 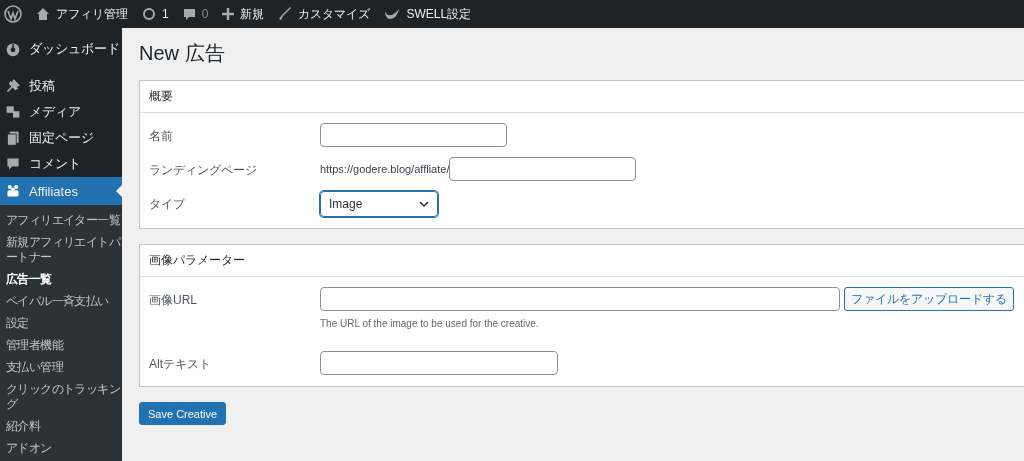 I want to click on sidebar-item: Affiliates, so click(x=61, y=191).